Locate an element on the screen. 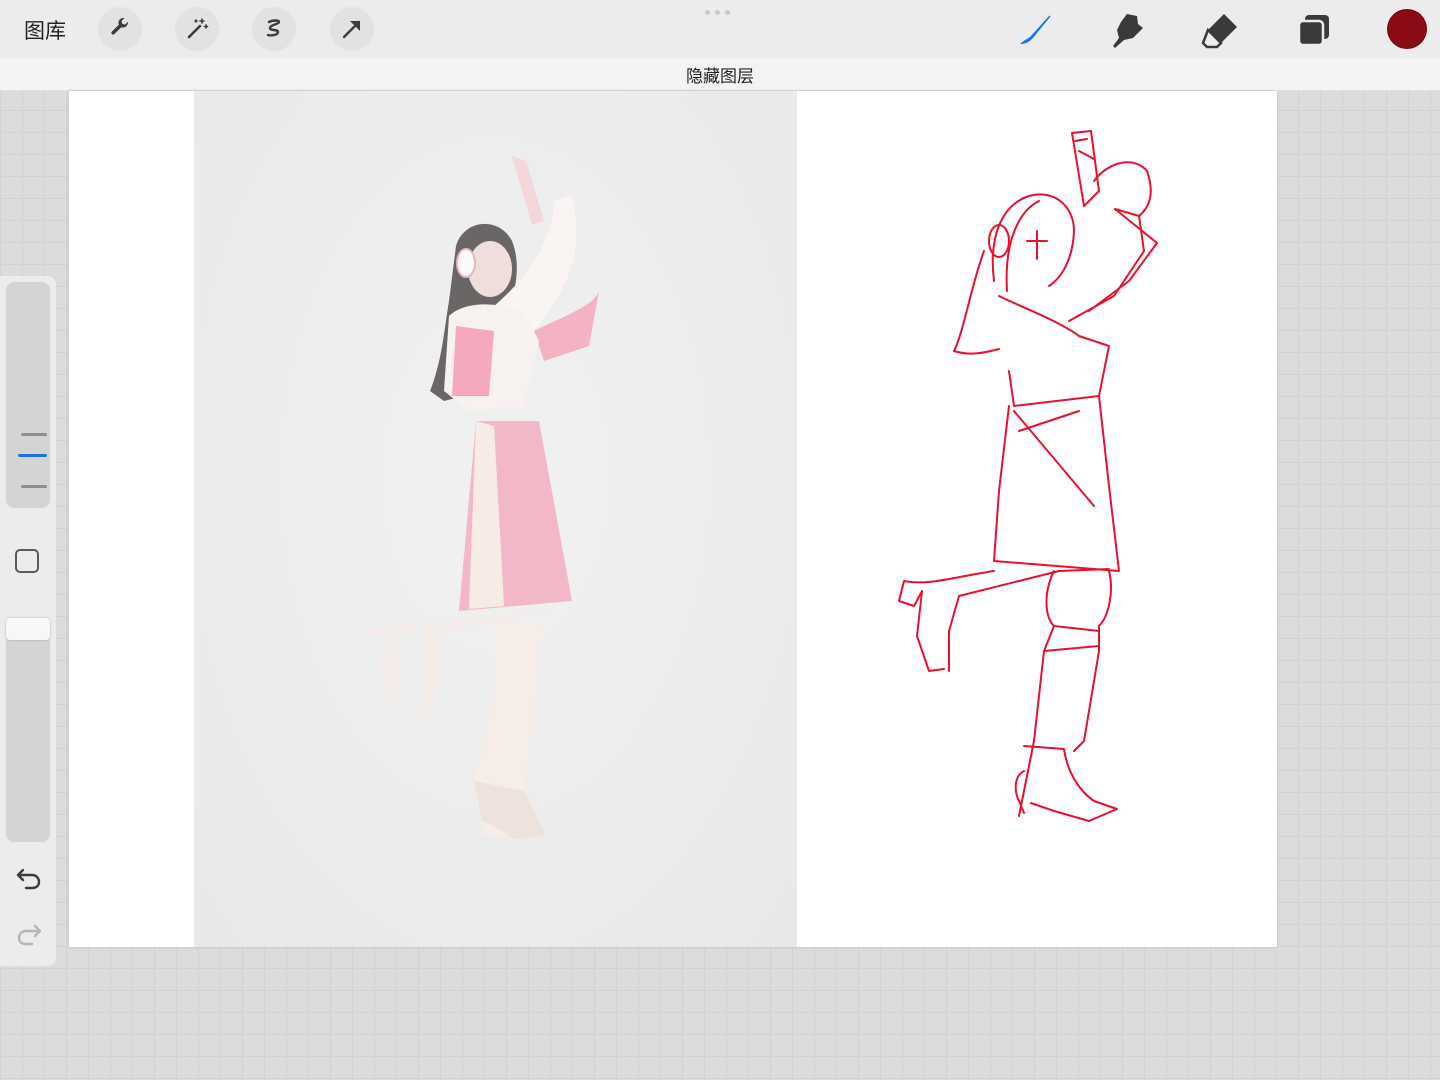  layers-icon is located at coordinates (1313, 31).